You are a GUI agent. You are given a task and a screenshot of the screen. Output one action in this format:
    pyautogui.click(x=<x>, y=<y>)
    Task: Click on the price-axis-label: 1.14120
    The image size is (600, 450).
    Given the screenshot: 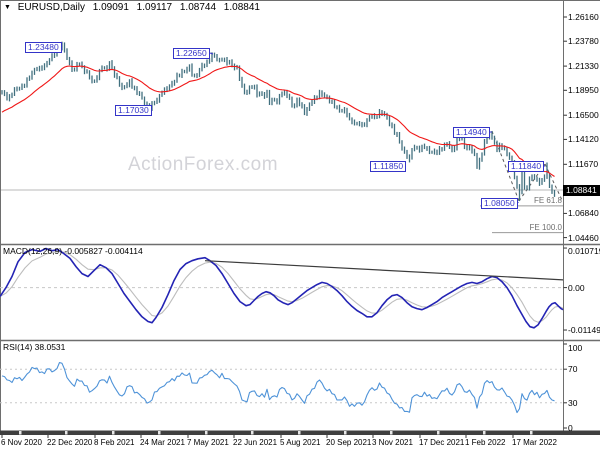 What is the action you would take?
    pyautogui.click(x=583, y=139)
    